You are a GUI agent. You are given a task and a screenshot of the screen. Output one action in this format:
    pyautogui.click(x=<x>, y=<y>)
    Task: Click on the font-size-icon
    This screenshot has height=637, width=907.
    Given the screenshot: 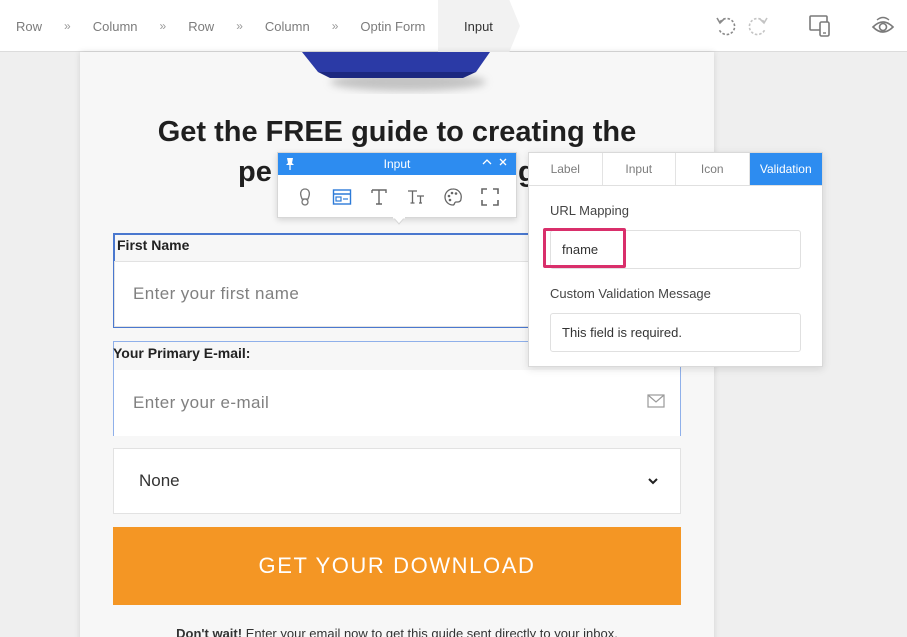 What is the action you would take?
    pyautogui.click(x=416, y=197)
    